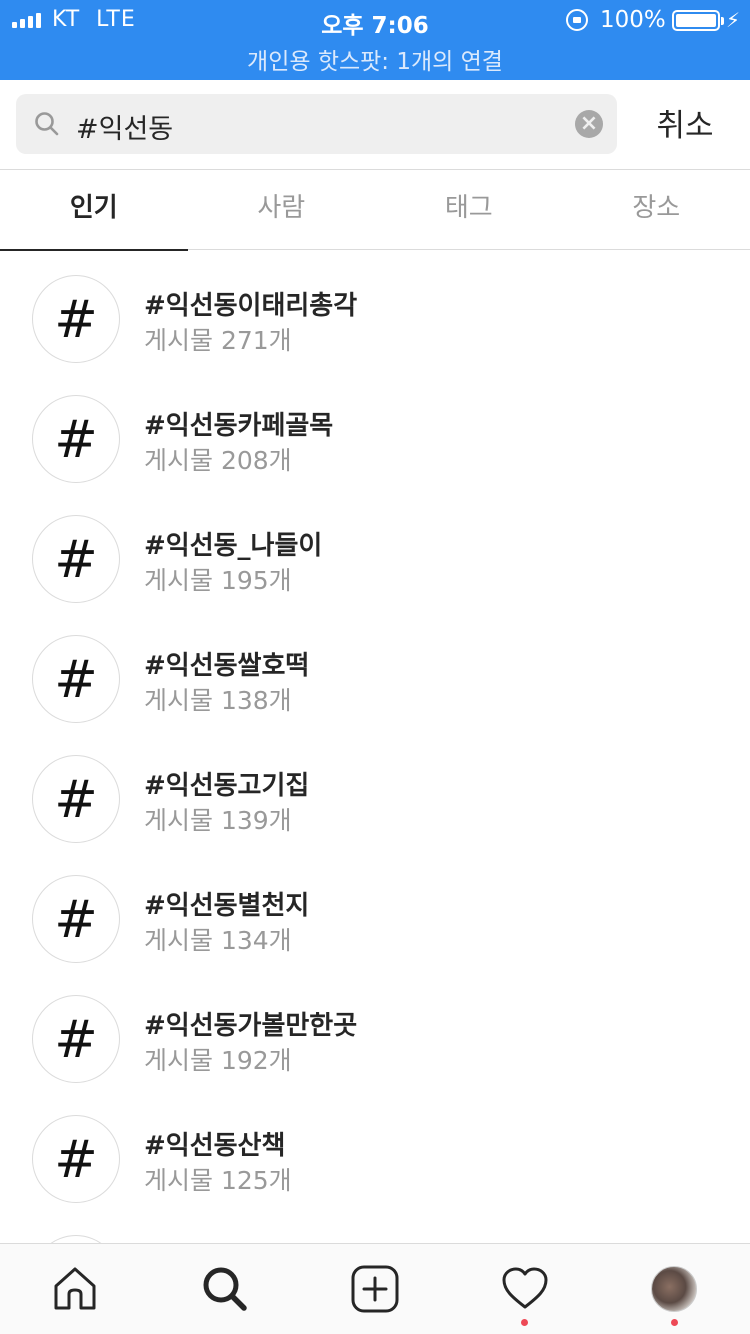 This screenshot has width=750, height=1334. I want to click on search-input: #익선동 ×, so click(316, 124).